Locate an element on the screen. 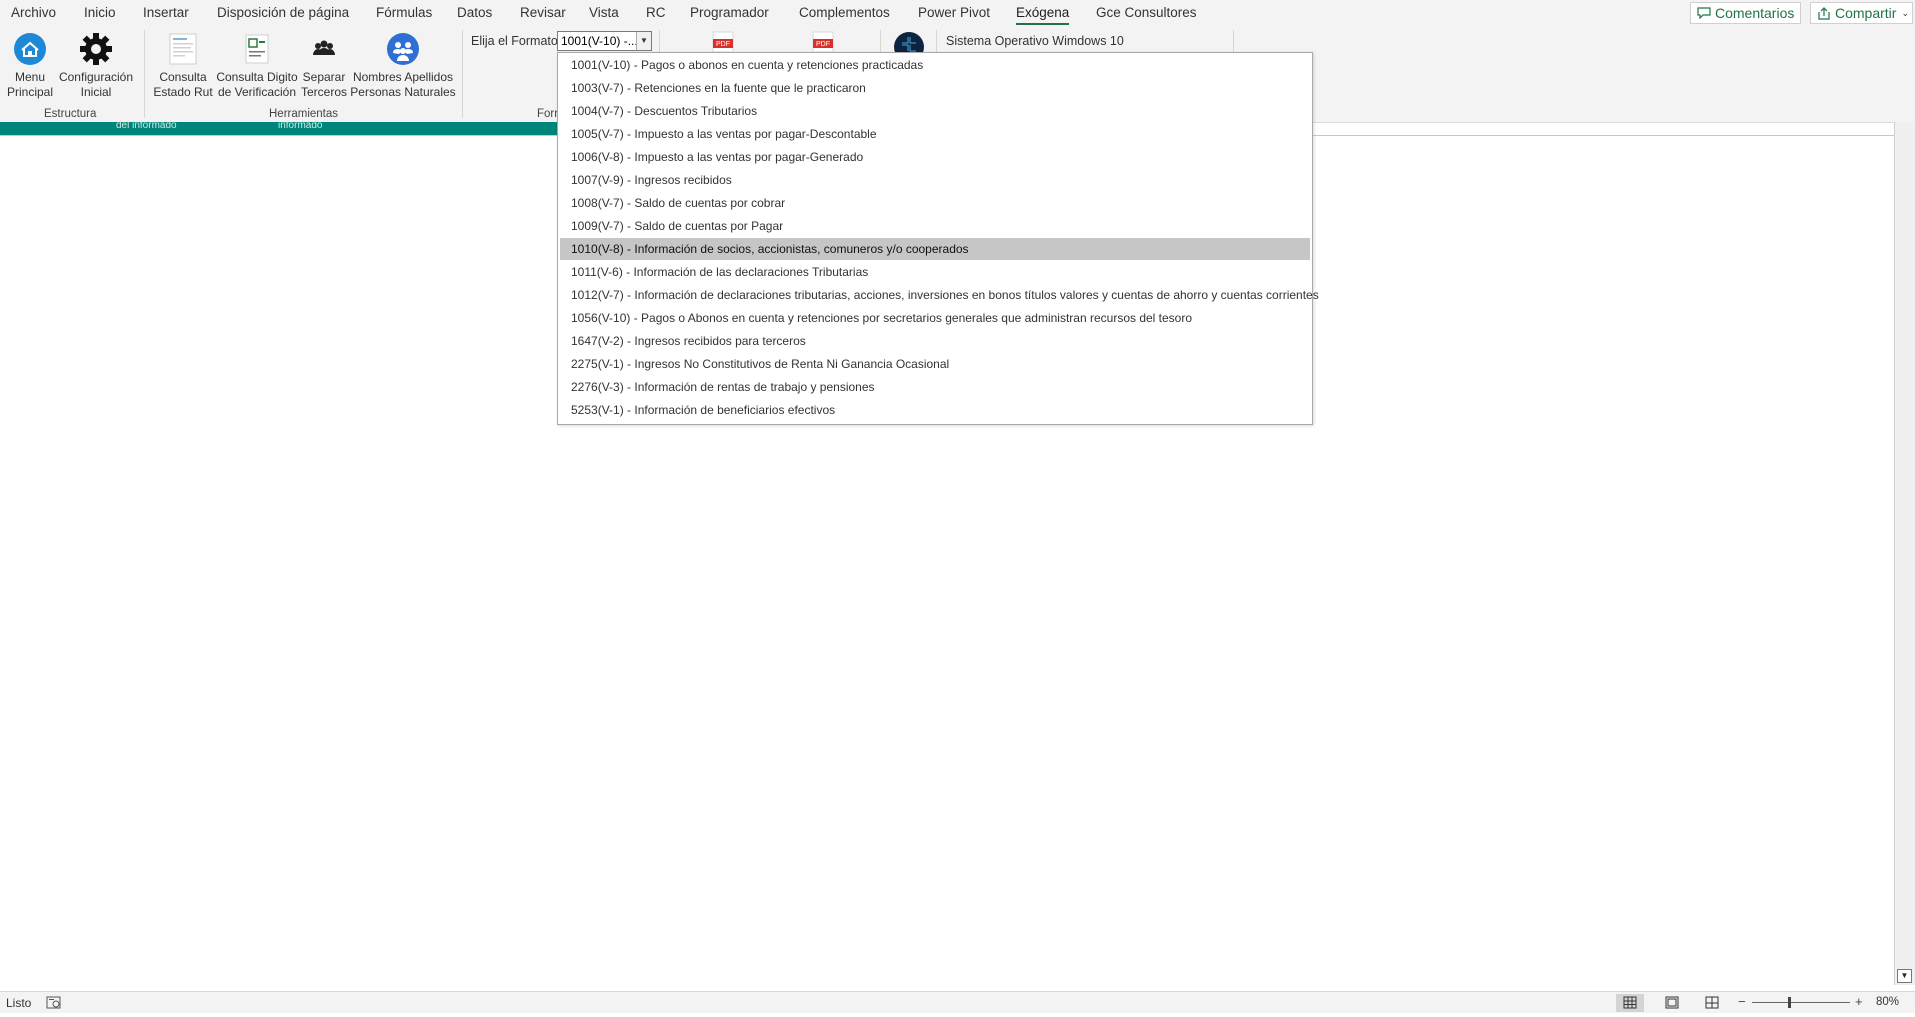 Image resolution: width=1915 pixels, height=1017 pixels. users-icon is located at coordinates (324, 47).